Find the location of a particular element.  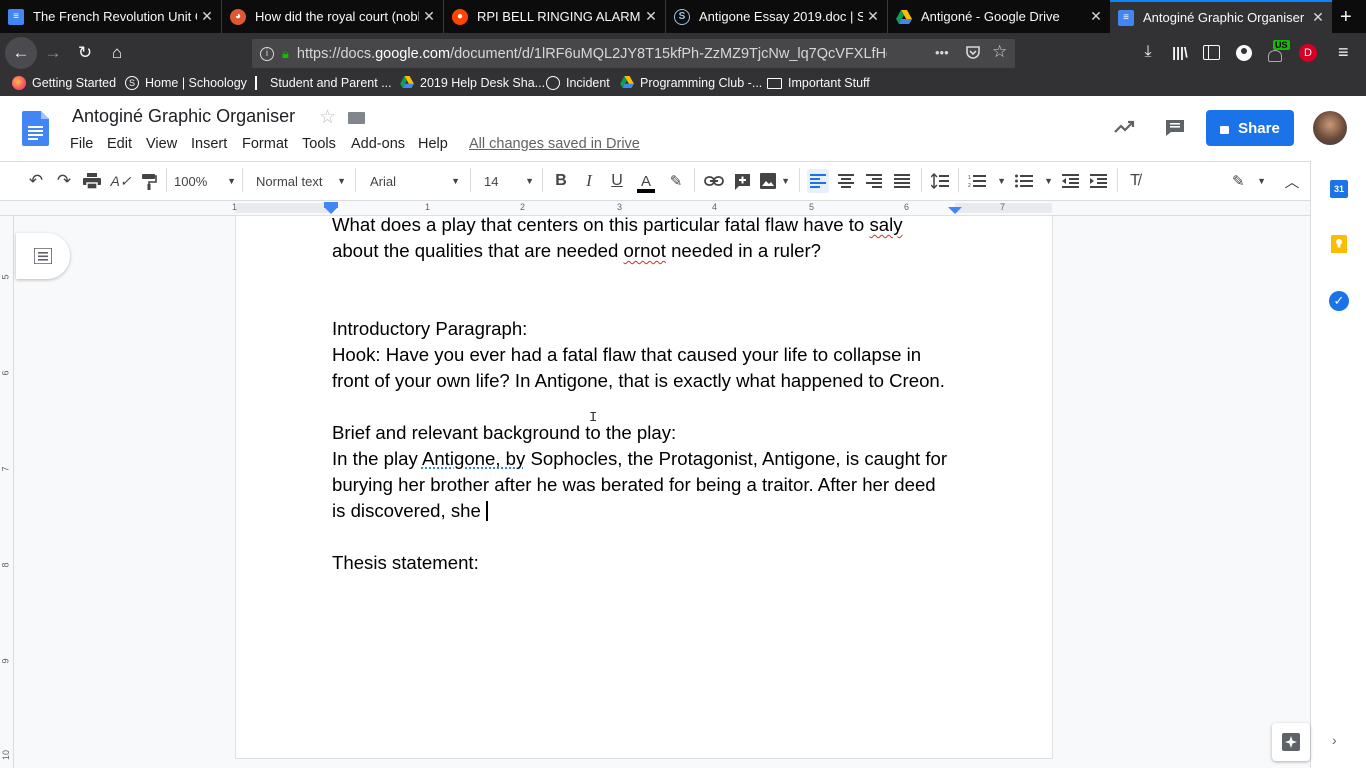

increase-indent-icon is located at coordinates (1098, 181).